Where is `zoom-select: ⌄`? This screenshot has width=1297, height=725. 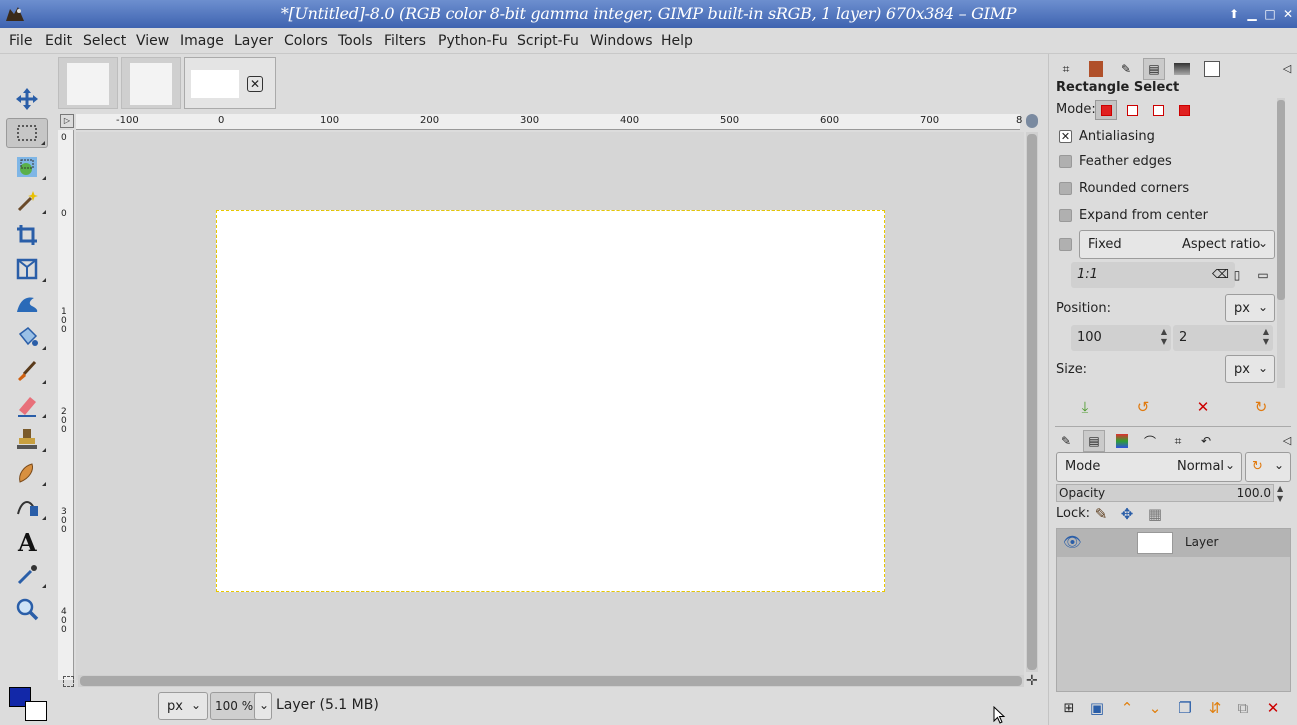 zoom-select: ⌄ is located at coordinates (263, 706).